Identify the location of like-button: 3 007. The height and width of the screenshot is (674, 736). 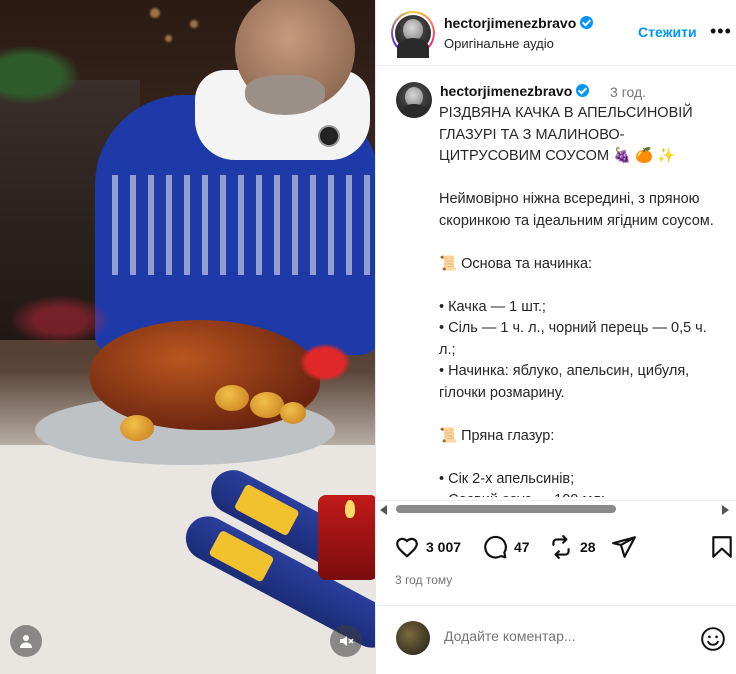
(427, 547).